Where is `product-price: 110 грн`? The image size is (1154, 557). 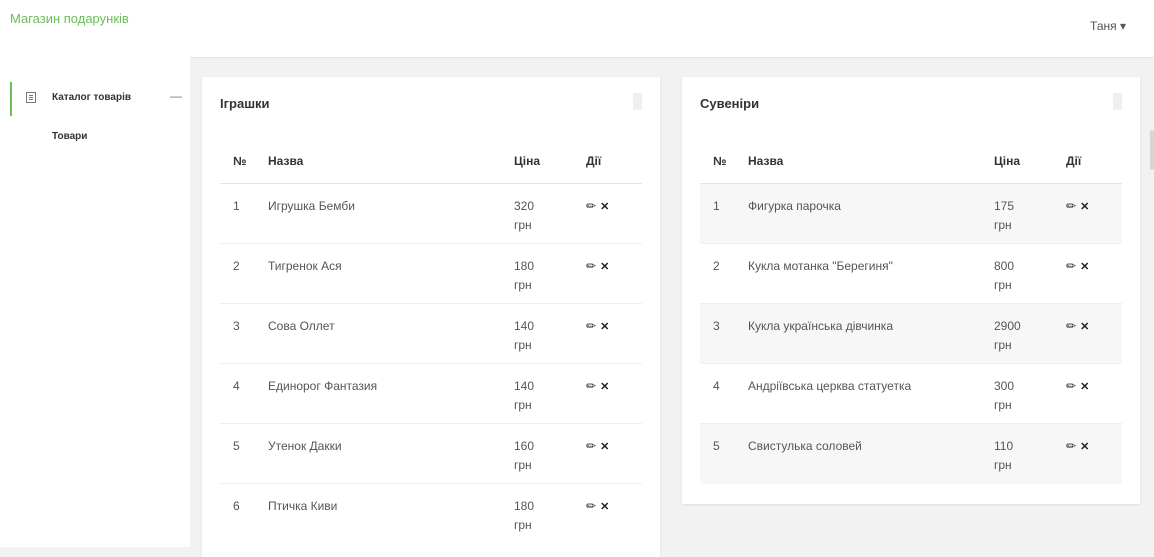
product-price: 110 грн is located at coordinates (1030, 453).